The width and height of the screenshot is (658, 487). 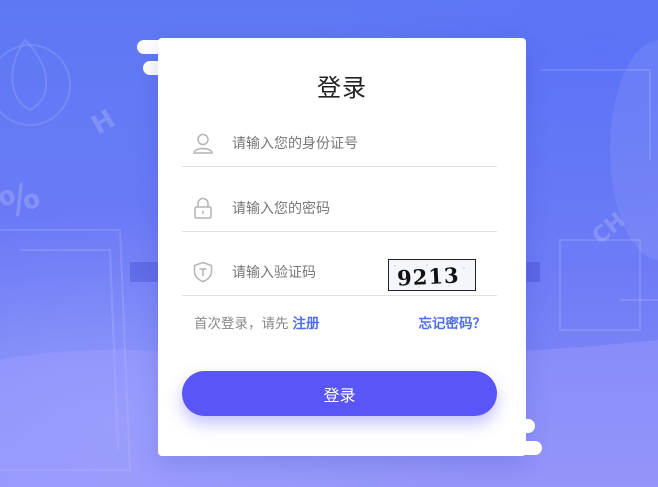 What do you see at coordinates (306, 324) in the screenshot?
I see `register-link: 注册` at bounding box center [306, 324].